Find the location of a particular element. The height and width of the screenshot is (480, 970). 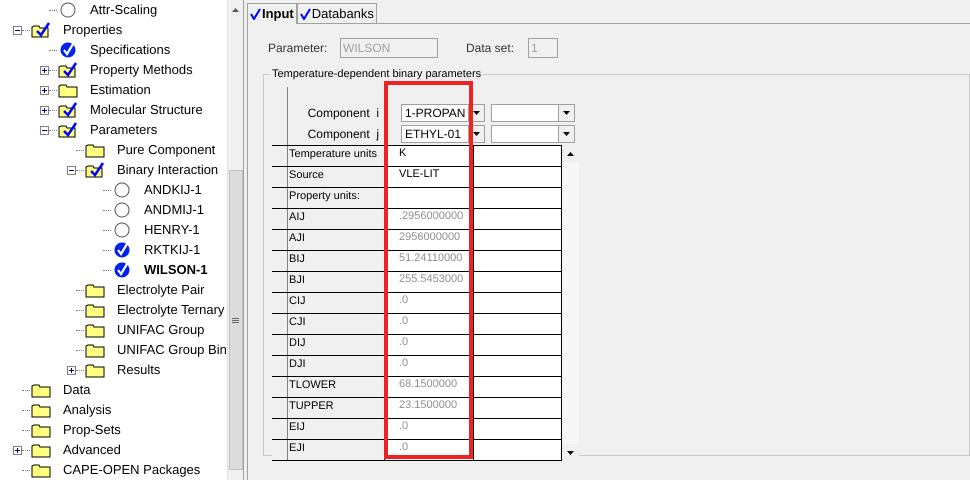

scroll-thumb is located at coordinates (235, 320).